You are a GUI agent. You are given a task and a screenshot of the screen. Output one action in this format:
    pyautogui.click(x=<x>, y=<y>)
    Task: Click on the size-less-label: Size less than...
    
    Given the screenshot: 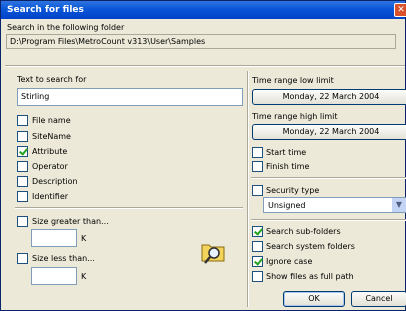 What is the action you would take?
    pyautogui.click(x=63, y=258)
    